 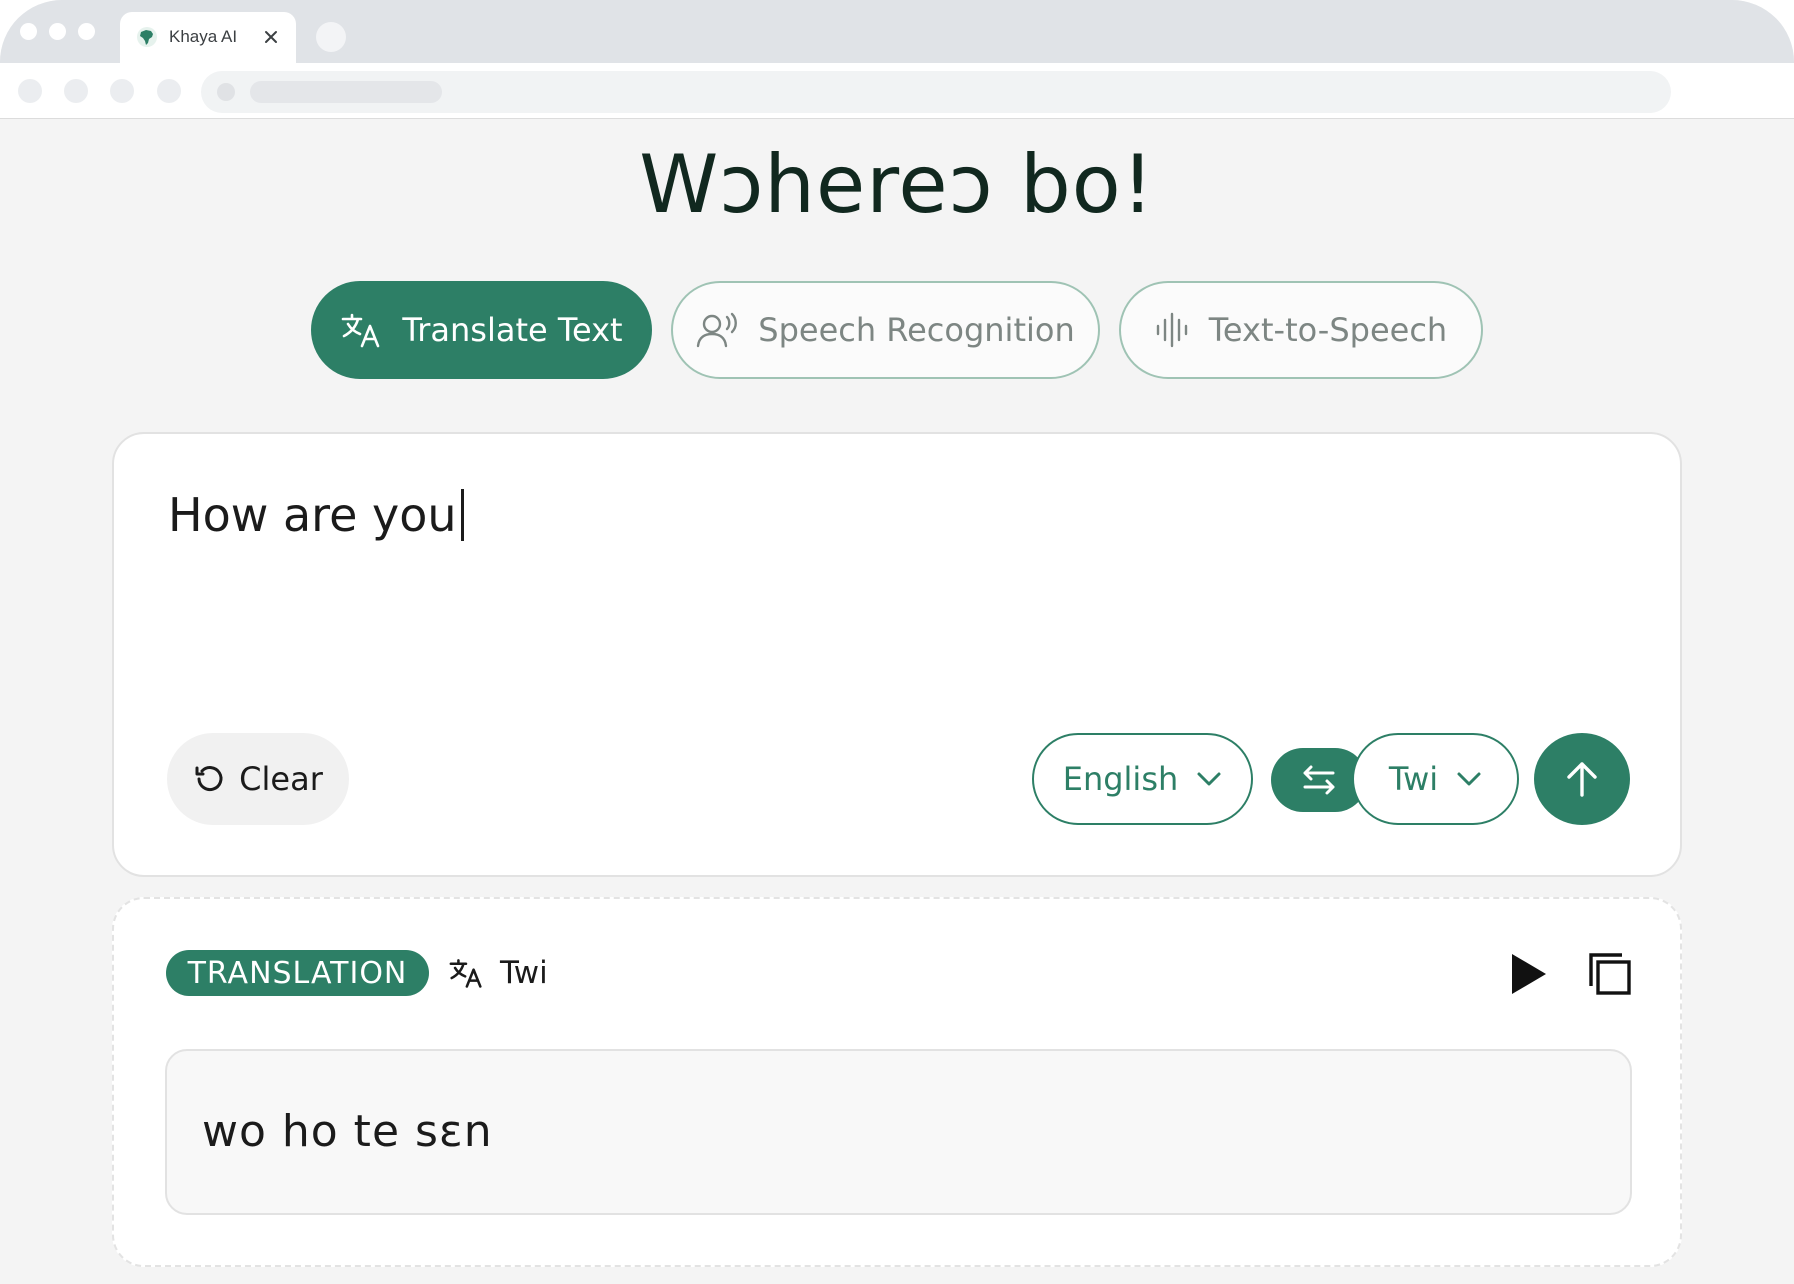 What do you see at coordinates (1328, 330) in the screenshot?
I see `tab-text-to-speech-label: Text-to-Speech` at bounding box center [1328, 330].